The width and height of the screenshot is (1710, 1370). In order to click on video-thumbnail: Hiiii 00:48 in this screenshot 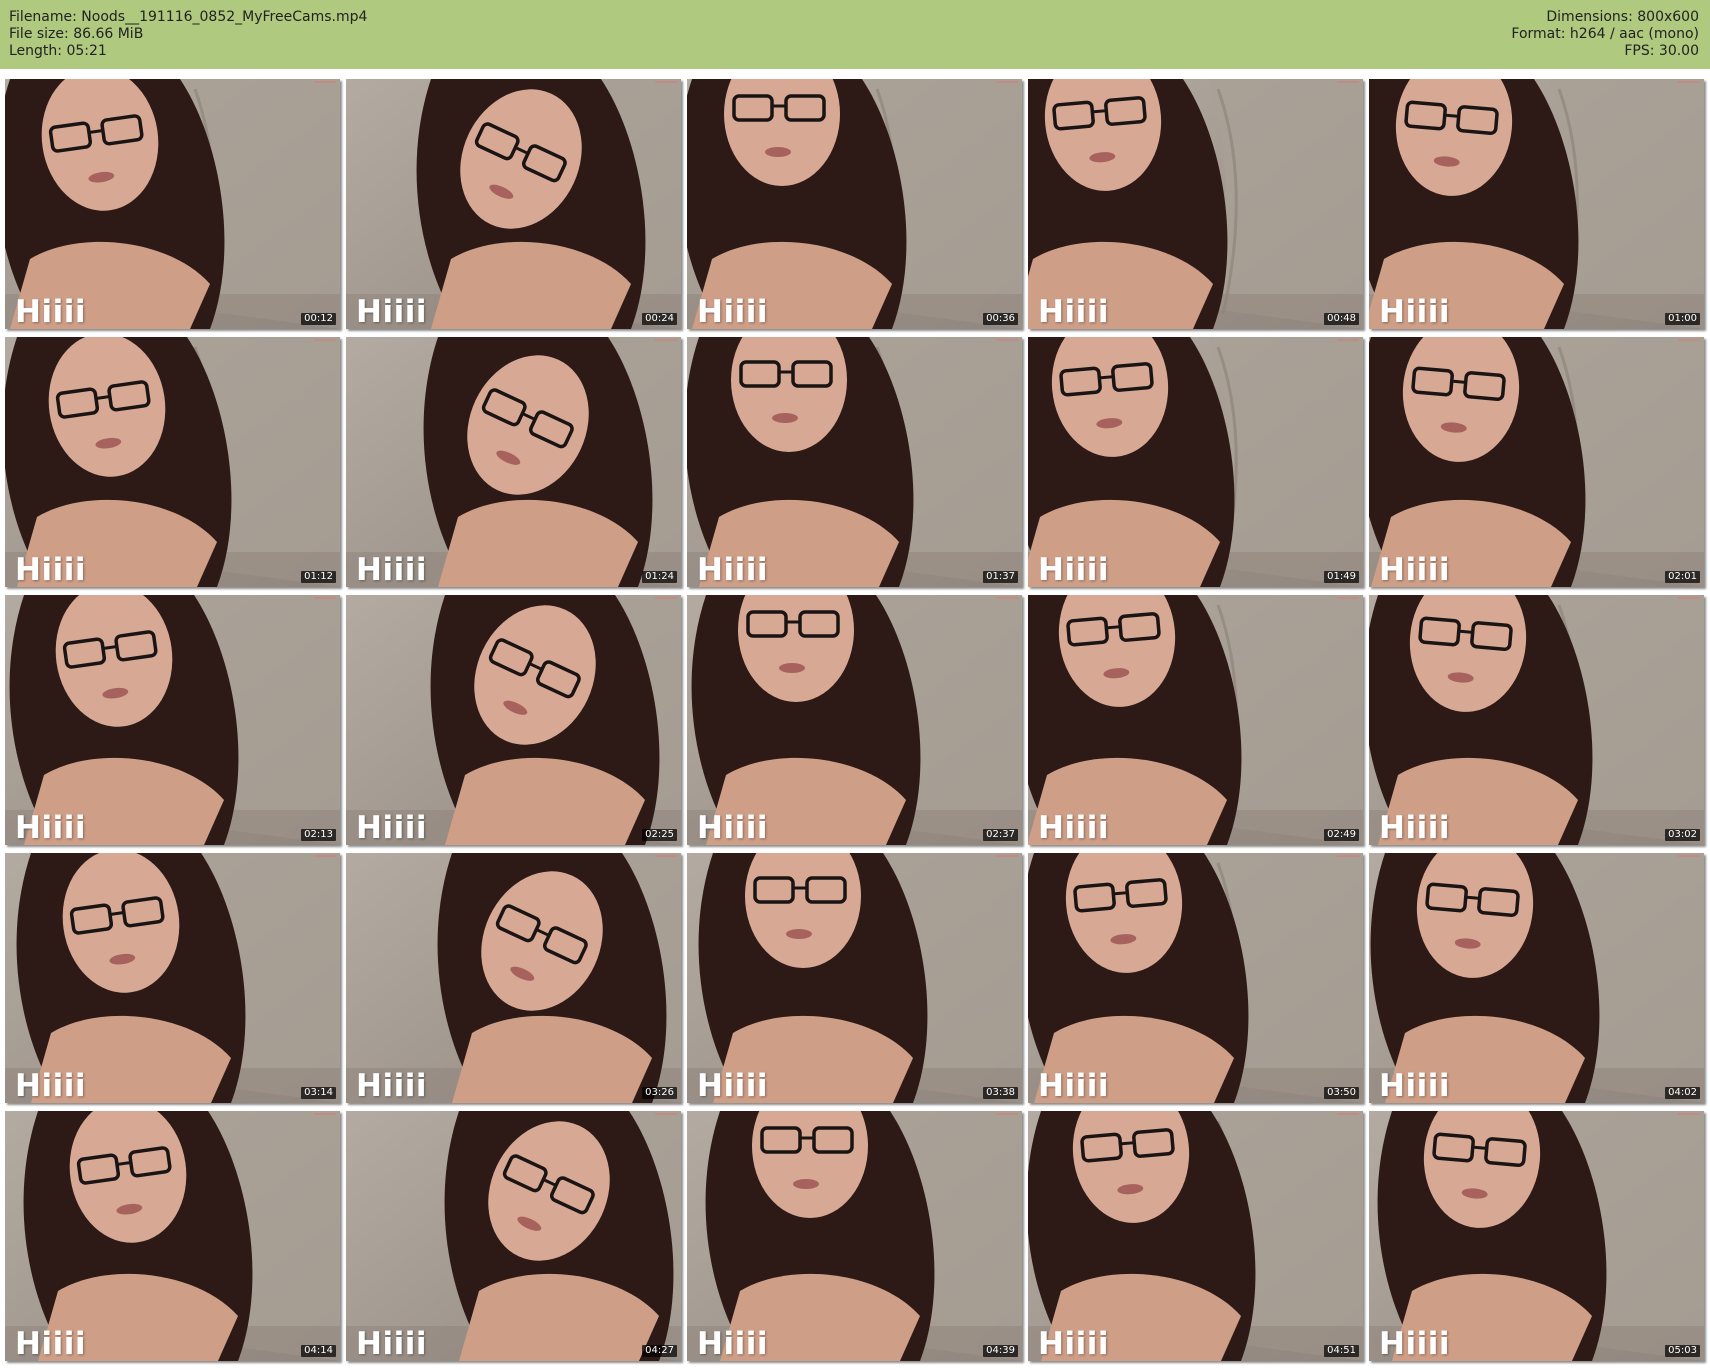, I will do `click(1195, 204)`.